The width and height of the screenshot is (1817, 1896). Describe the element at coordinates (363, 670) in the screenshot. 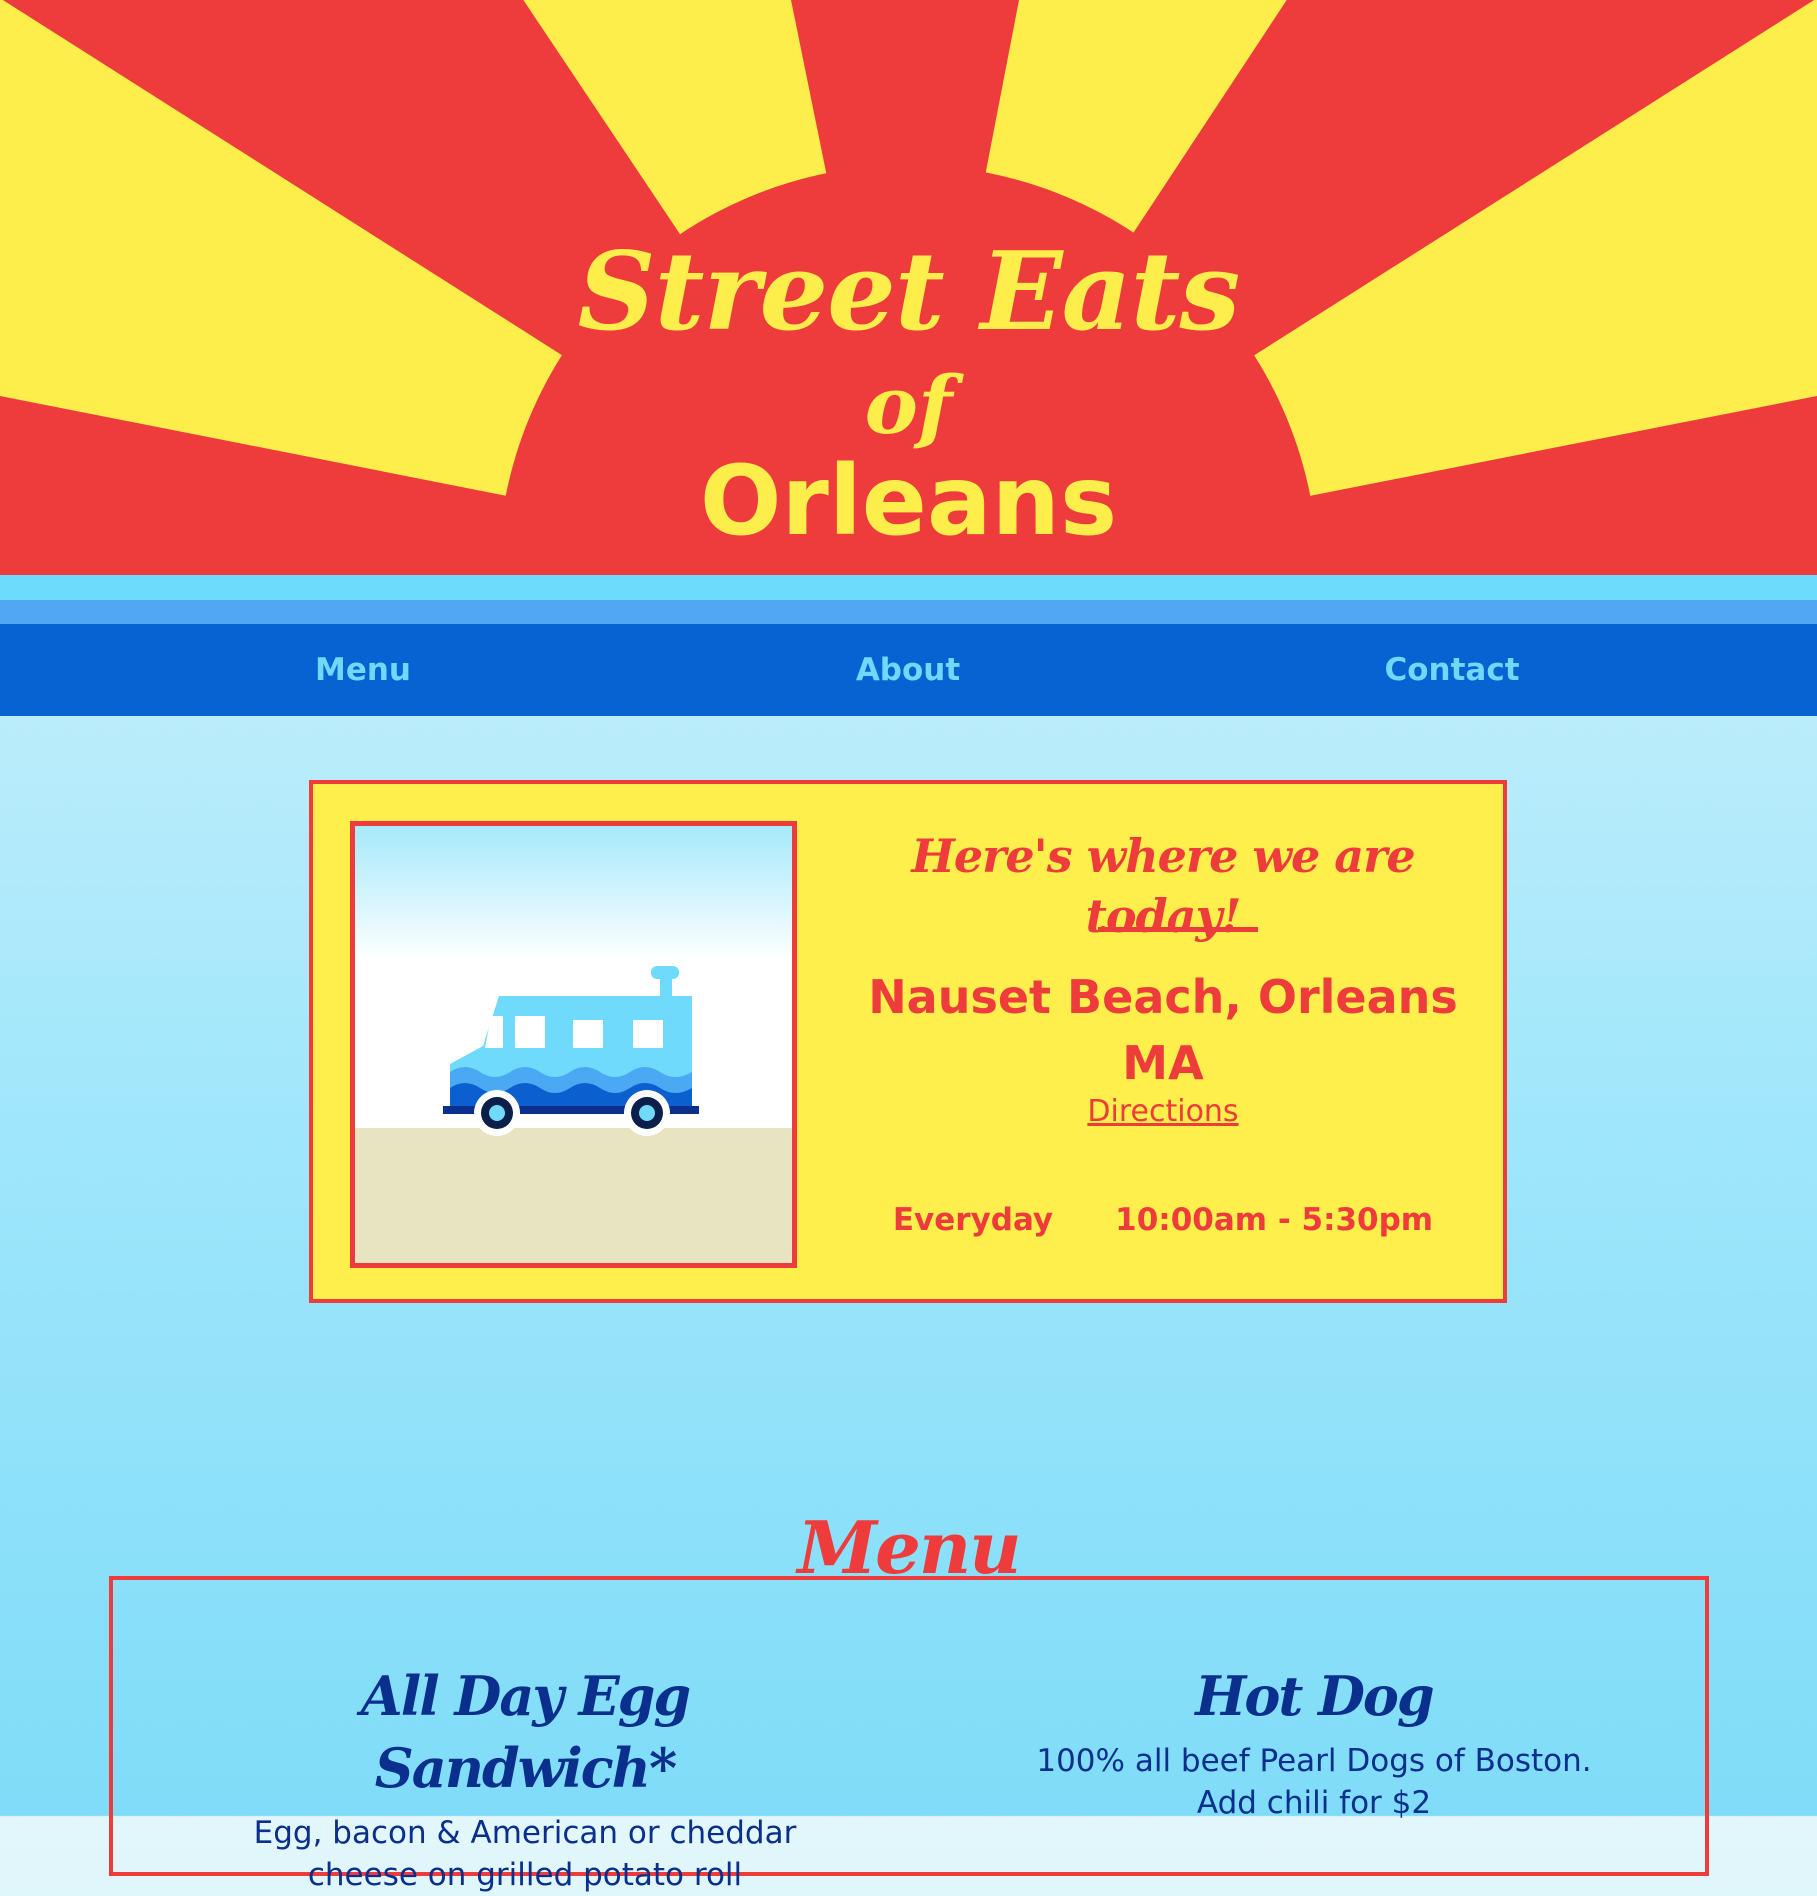

I see `nav-link-menu: Menu` at that location.